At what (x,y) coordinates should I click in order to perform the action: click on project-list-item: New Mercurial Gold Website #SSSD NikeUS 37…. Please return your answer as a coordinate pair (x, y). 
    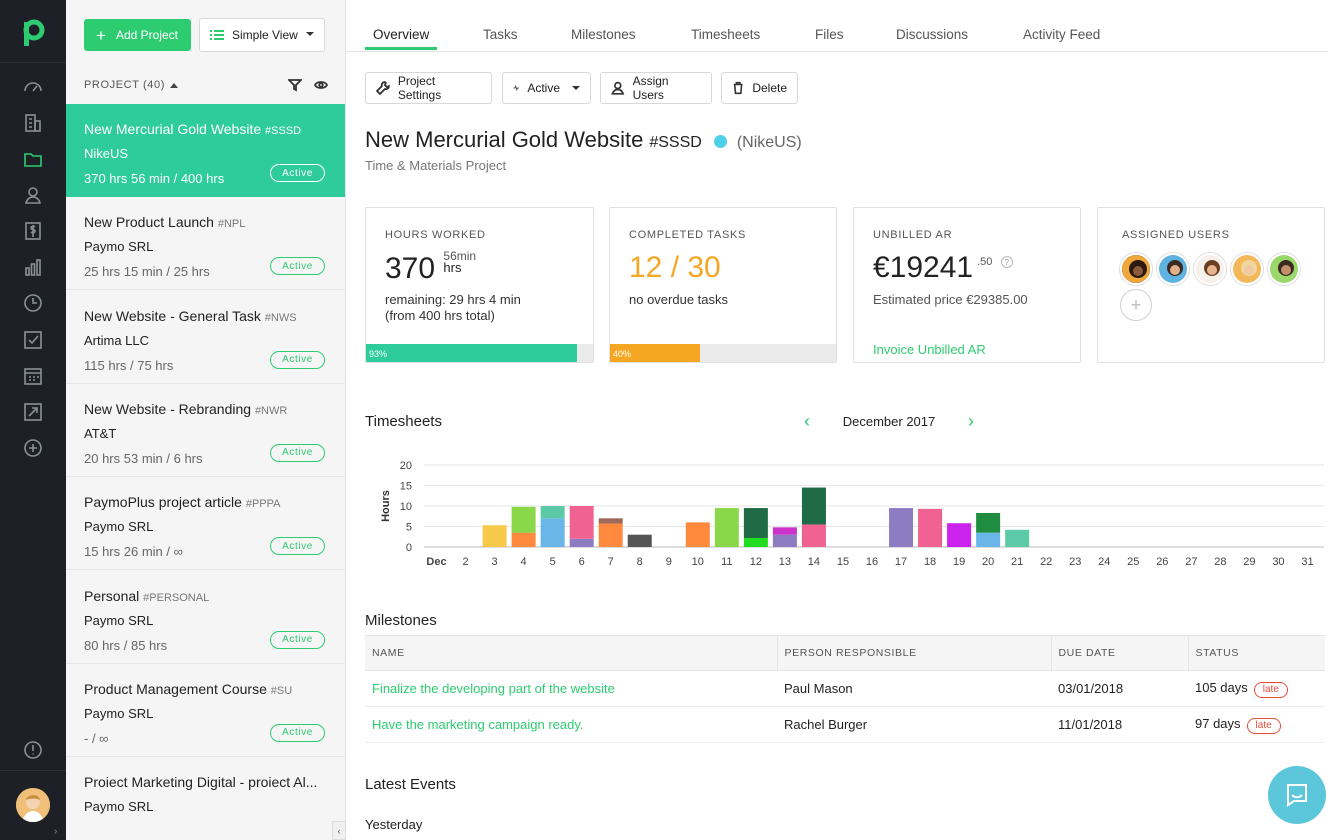
    Looking at the image, I should click on (205, 150).